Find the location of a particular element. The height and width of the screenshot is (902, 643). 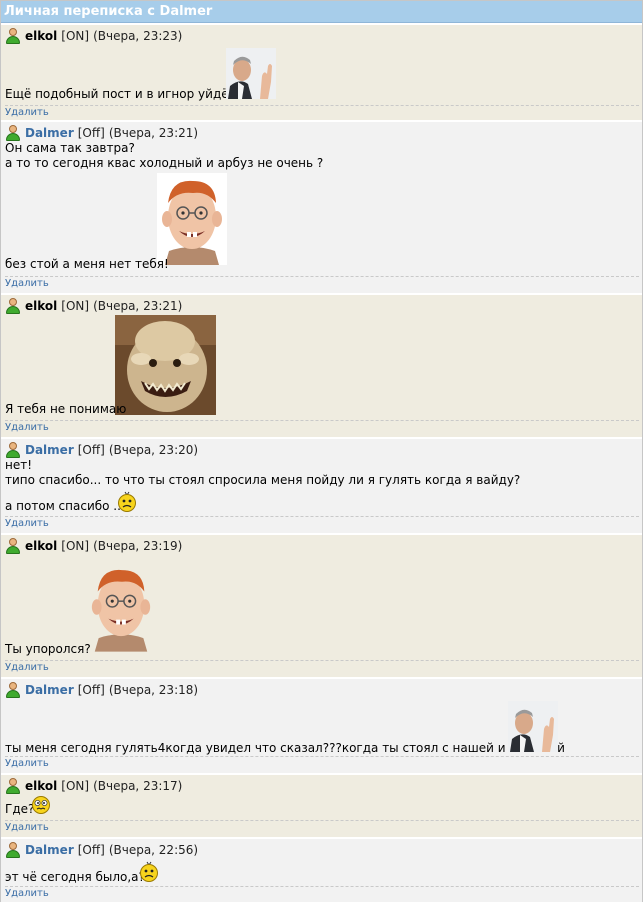

message-meta: Dalmer [Off] (Вчера, 23:18) is located at coordinates (322, 690).